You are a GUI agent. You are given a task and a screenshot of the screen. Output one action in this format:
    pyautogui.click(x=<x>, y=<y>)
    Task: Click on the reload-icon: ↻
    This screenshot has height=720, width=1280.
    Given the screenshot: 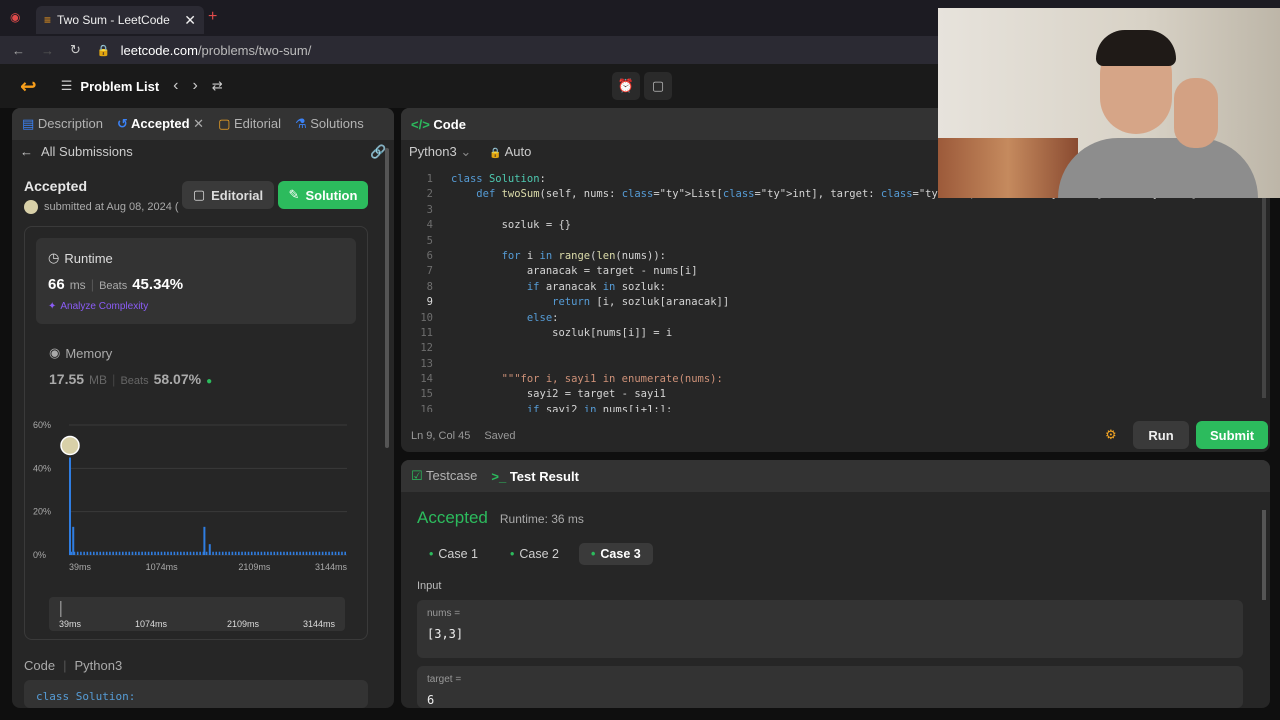 What is the action you would take?
    pyautogui.click(x=75, y=50)
    